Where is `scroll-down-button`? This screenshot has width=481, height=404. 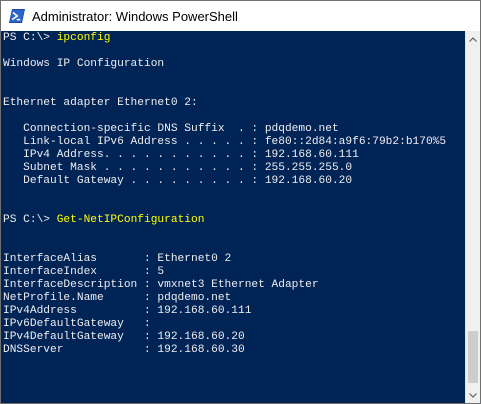 scroll-down-button is located at coordinates (473, 395).